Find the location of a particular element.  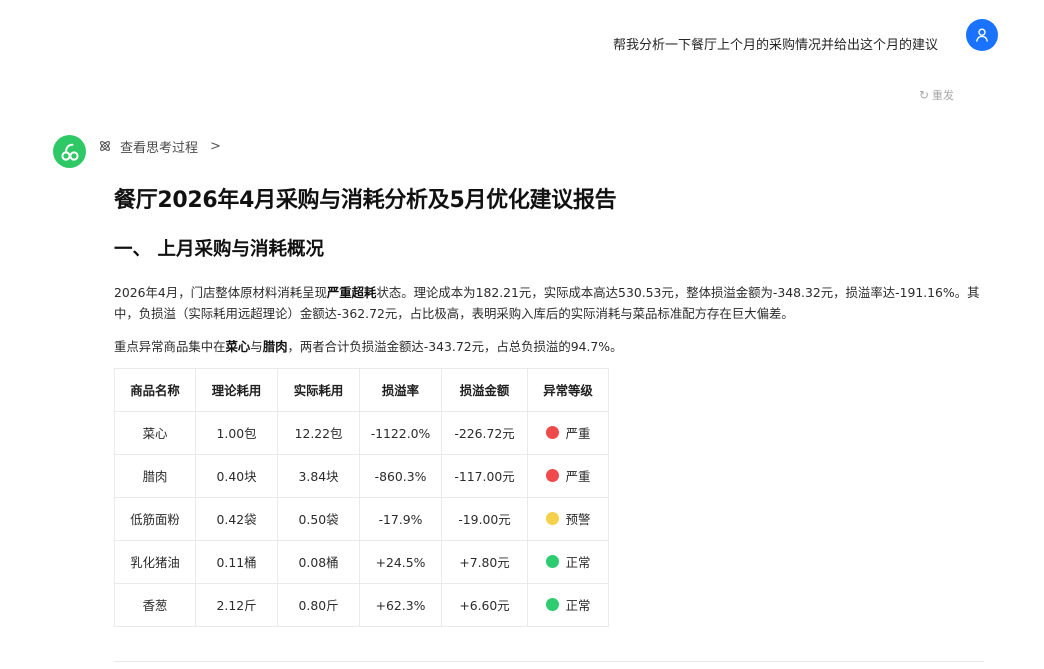

cell-level: 预警 is located at coordinates (568, 519).